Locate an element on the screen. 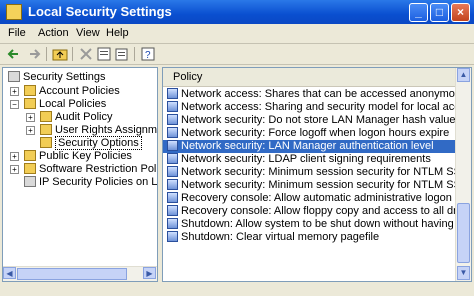 The image size is (474, 296). collapse-local-policies: − is located at coordinates (14, 104).